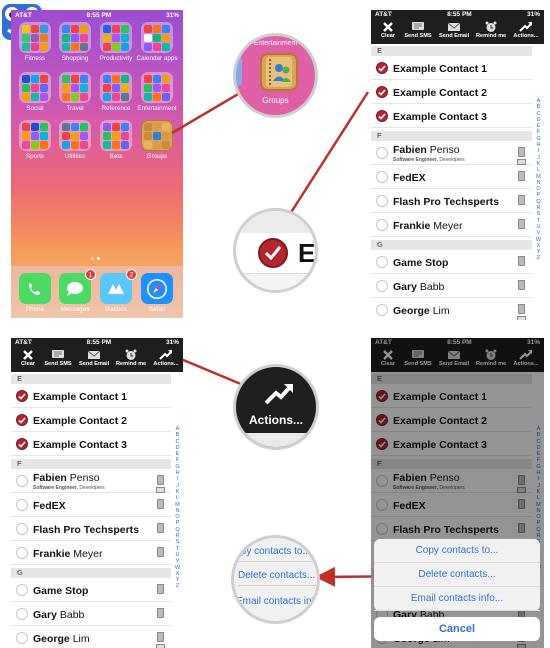 The height and width of the screenshot is (648, 550). What do you see at coordinates (131, 354) in the screenshot?
I see `alarm-clock-icon` at bounding box center [131, 354].